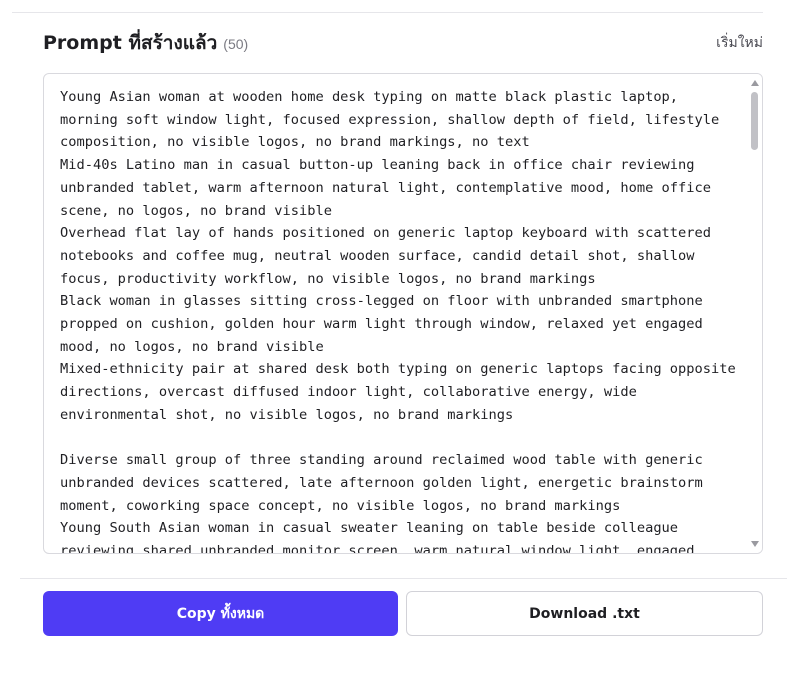 The width and height of the screenshot is (805, 673). Describe the element at coordinates (754, 313) in the screenshot. I see `scrollbar` at that location.